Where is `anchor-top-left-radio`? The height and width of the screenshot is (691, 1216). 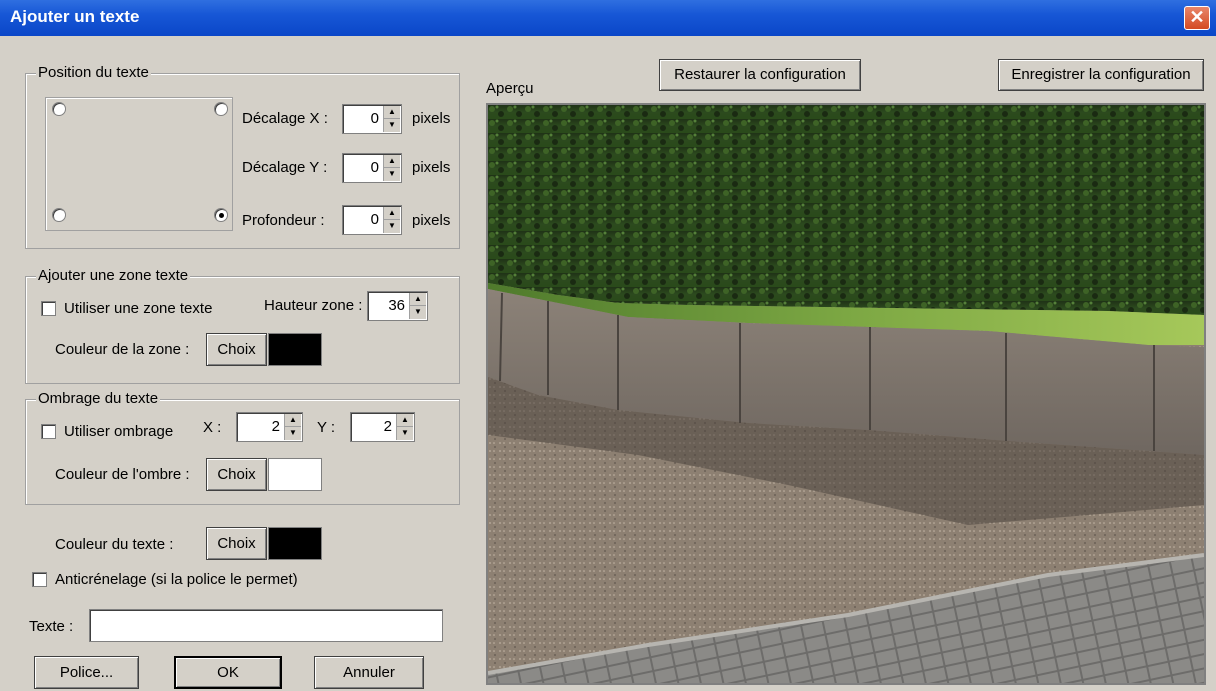
anchor-top-left-radio is located at coordinates (59, 109).